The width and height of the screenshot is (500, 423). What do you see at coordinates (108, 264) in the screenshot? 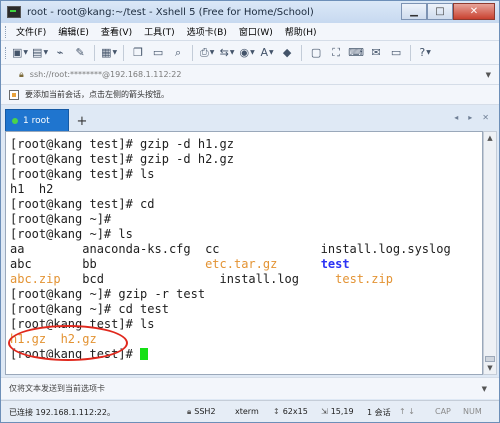
I see `terminal-text: abc bb` at bounding box center [108, 264].